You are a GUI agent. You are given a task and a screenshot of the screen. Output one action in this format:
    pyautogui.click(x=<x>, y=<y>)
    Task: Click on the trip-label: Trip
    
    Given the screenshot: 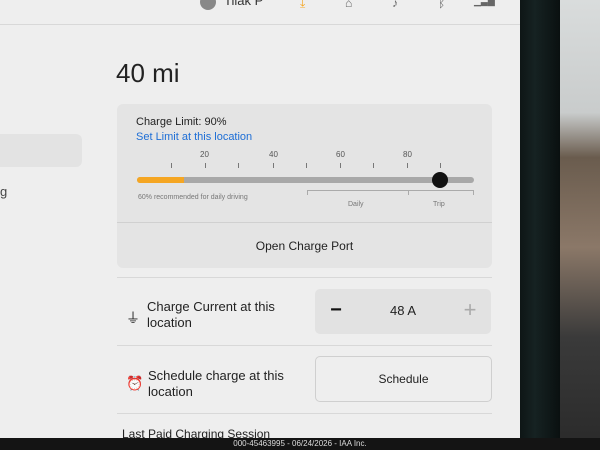 What is the action you would take?
    pyautogui.click(x=439, y=204)
    